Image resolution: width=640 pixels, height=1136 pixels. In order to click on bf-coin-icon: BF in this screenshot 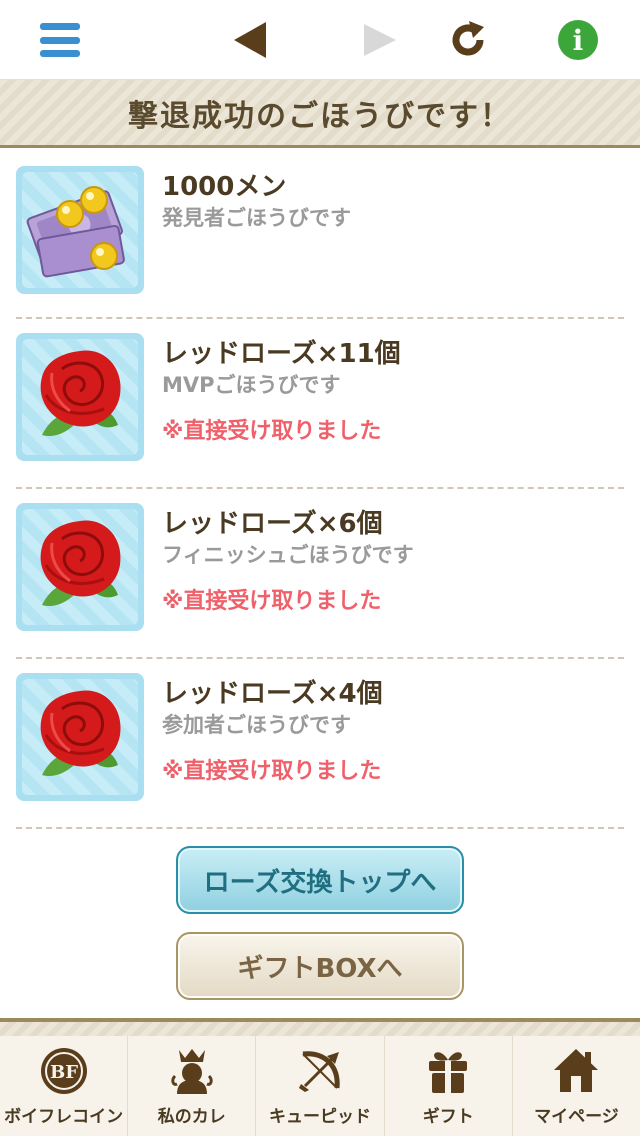, I will do `click(63, 1071)`.